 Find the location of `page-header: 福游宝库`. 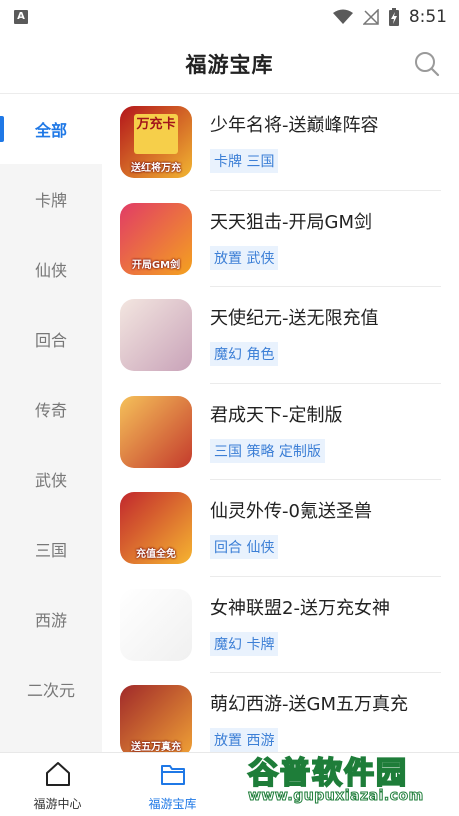

page-header: 福游宝库 is located at coordinates (229, 64).